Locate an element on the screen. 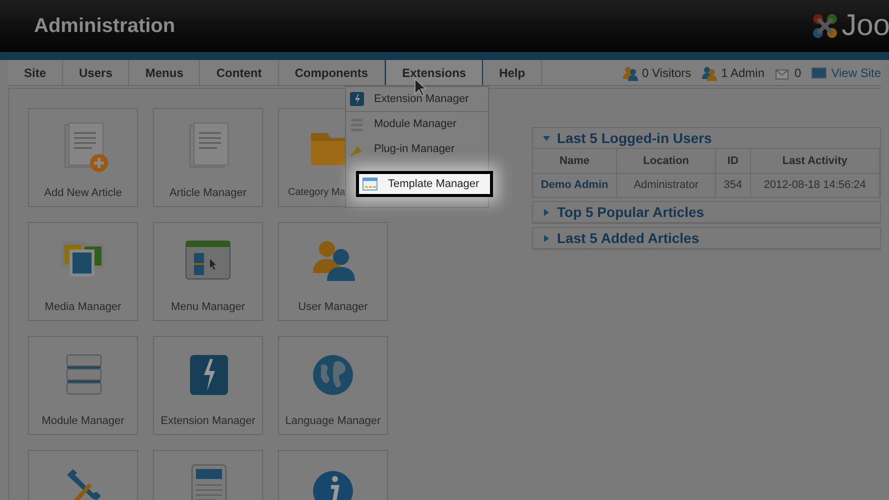  table-cell: Administrator is located at coordinates (666, 185).